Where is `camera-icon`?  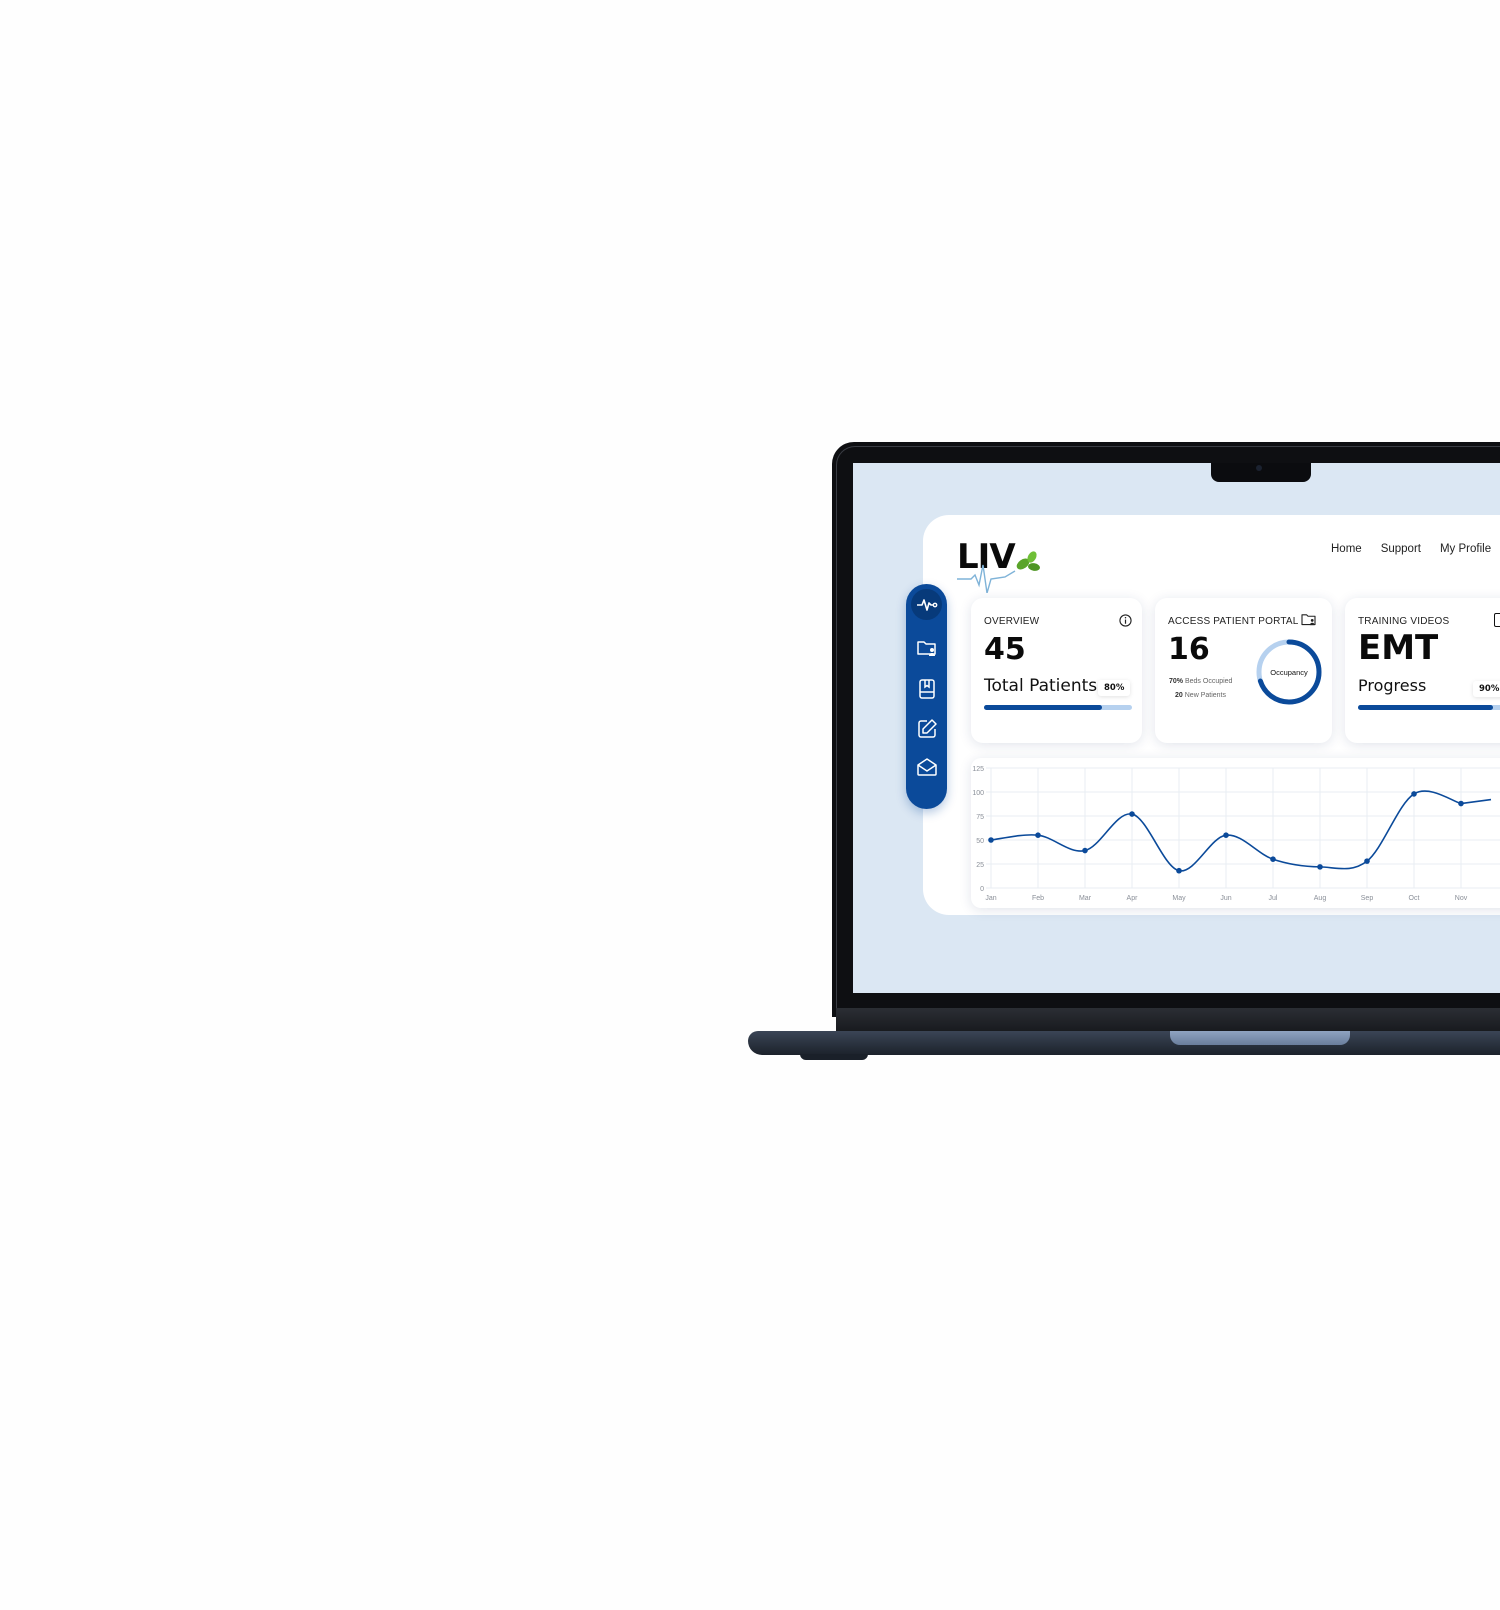
camera-icon is located at coordinates (1259, 468).